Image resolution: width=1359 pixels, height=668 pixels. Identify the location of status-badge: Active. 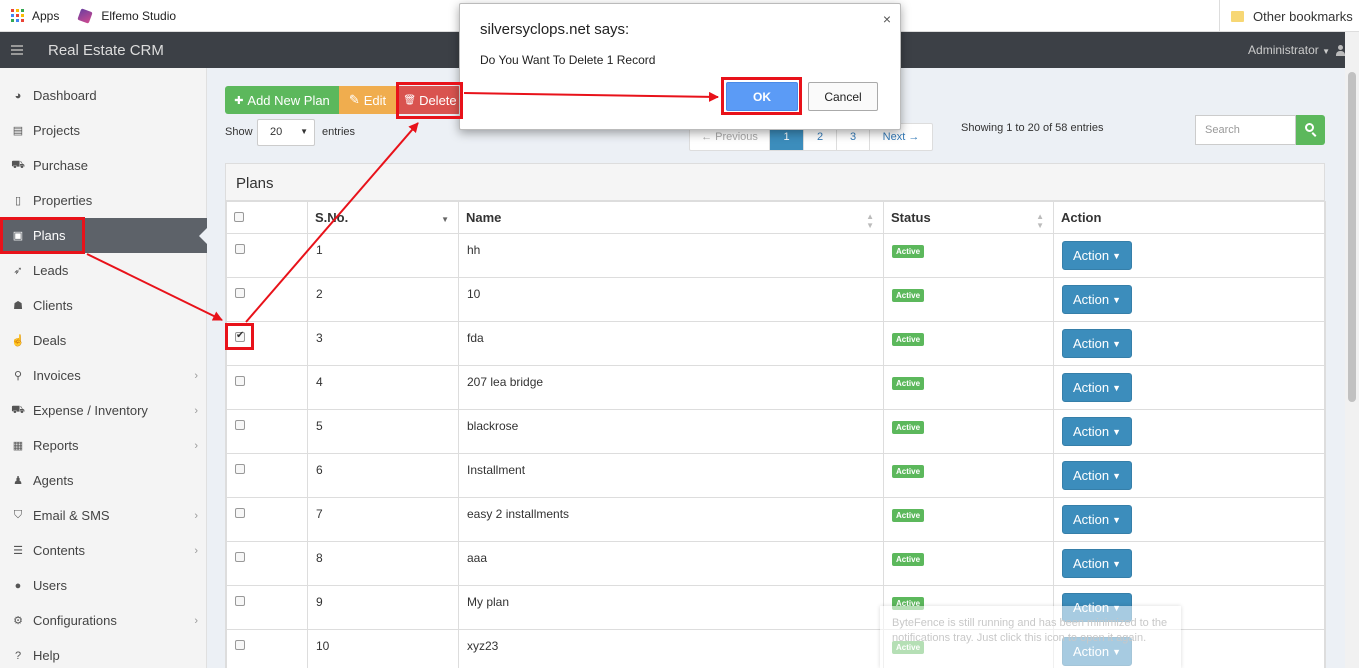
(908, 515).